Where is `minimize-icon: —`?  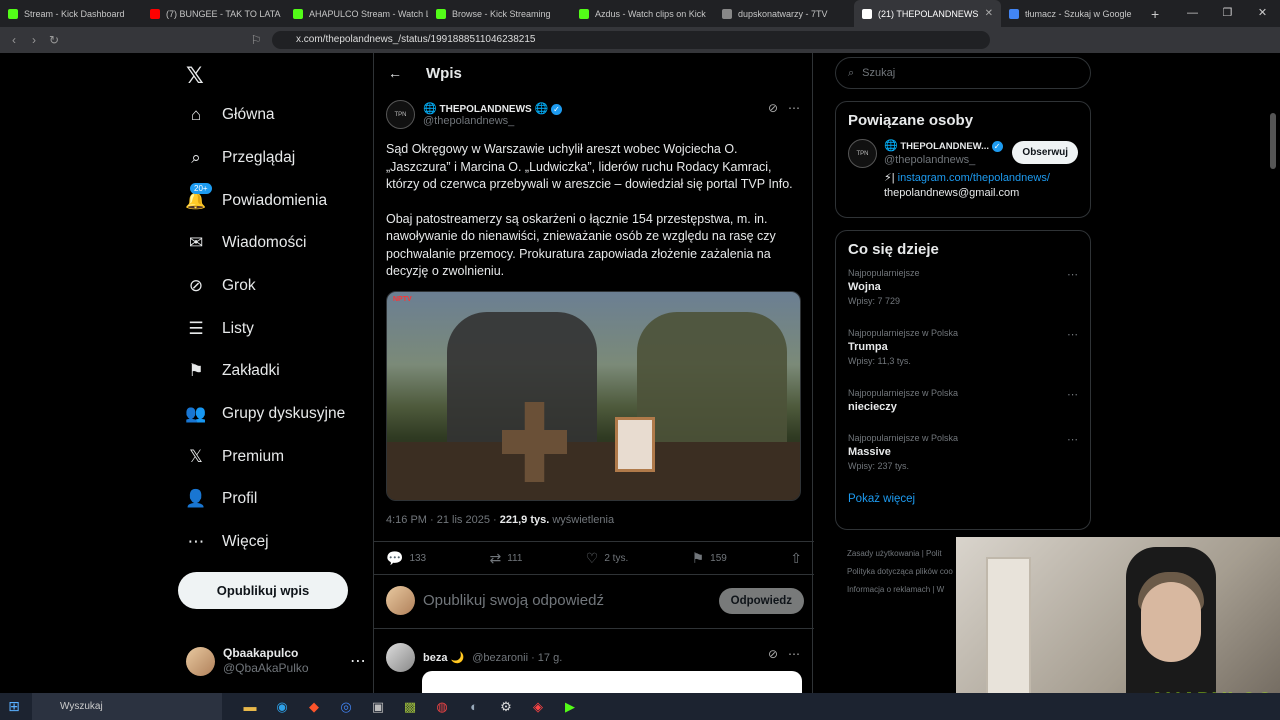 minimize-icon: — is located at coordinates (1192, 13).